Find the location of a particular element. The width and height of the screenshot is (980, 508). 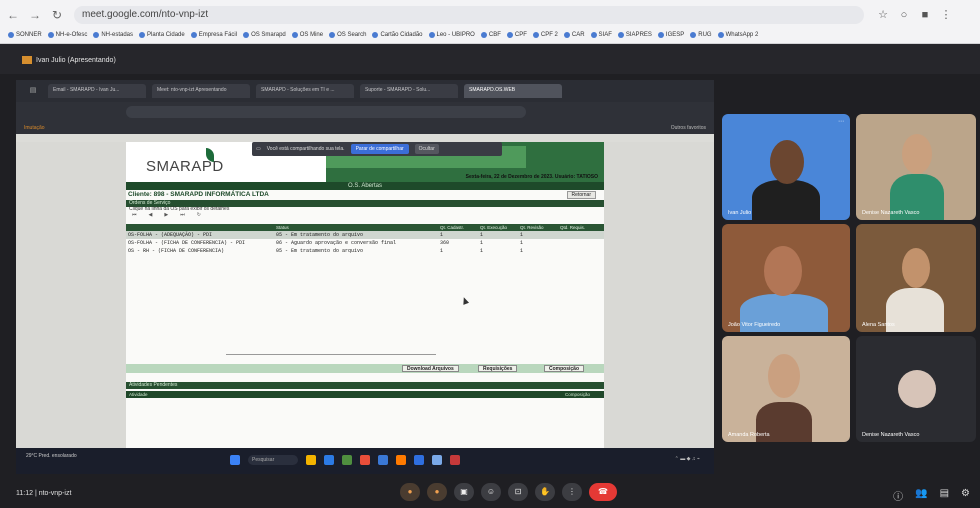

more-options-icon: ⋯ is located at coordinates (841, 121).